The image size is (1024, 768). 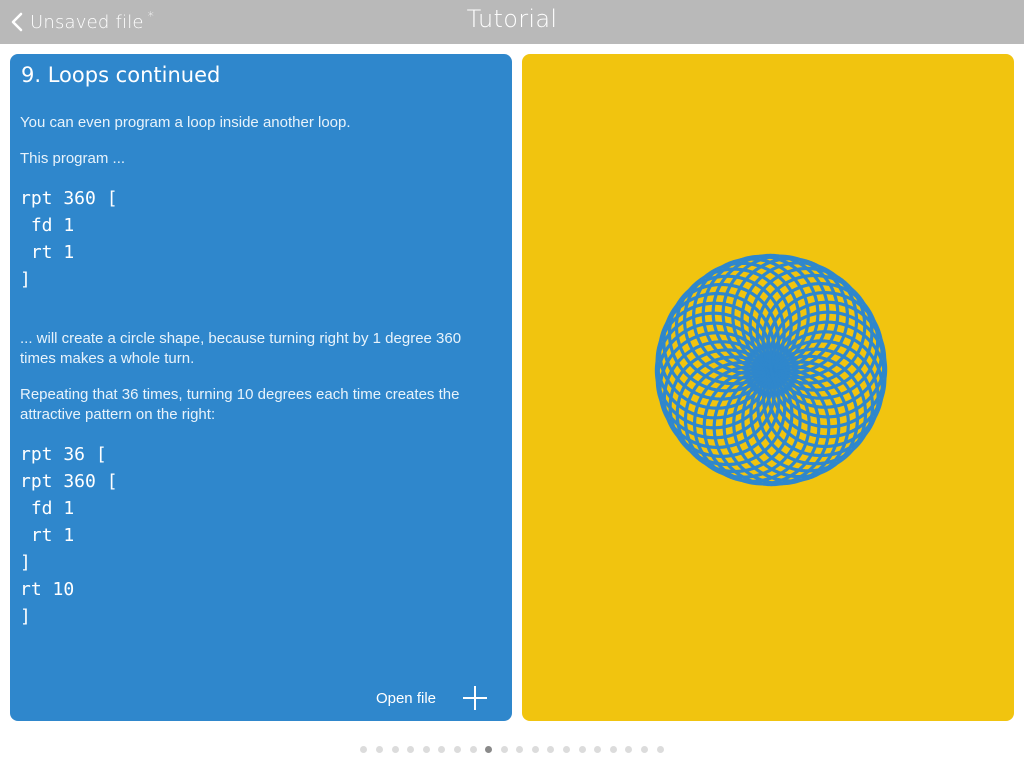 I want to click on lesson-actions: Open file, so click(x=432, y=698).